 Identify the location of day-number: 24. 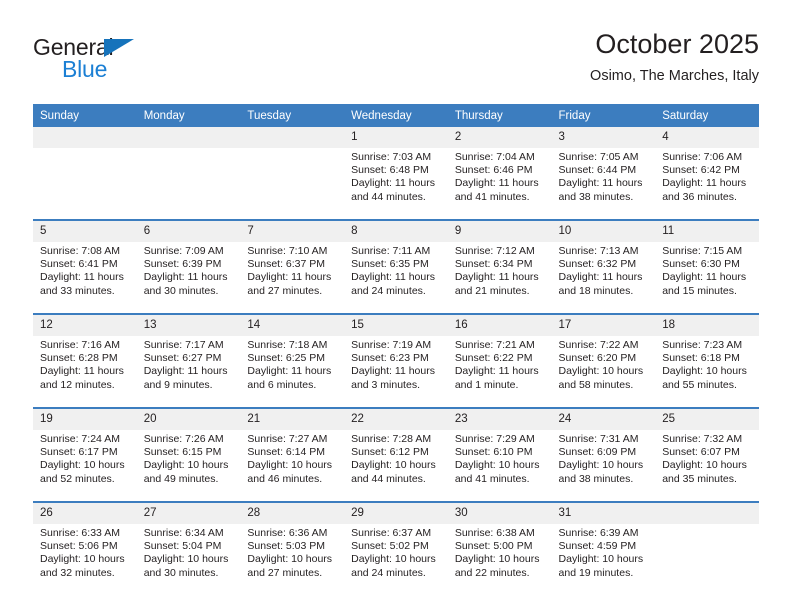
(603, 419).